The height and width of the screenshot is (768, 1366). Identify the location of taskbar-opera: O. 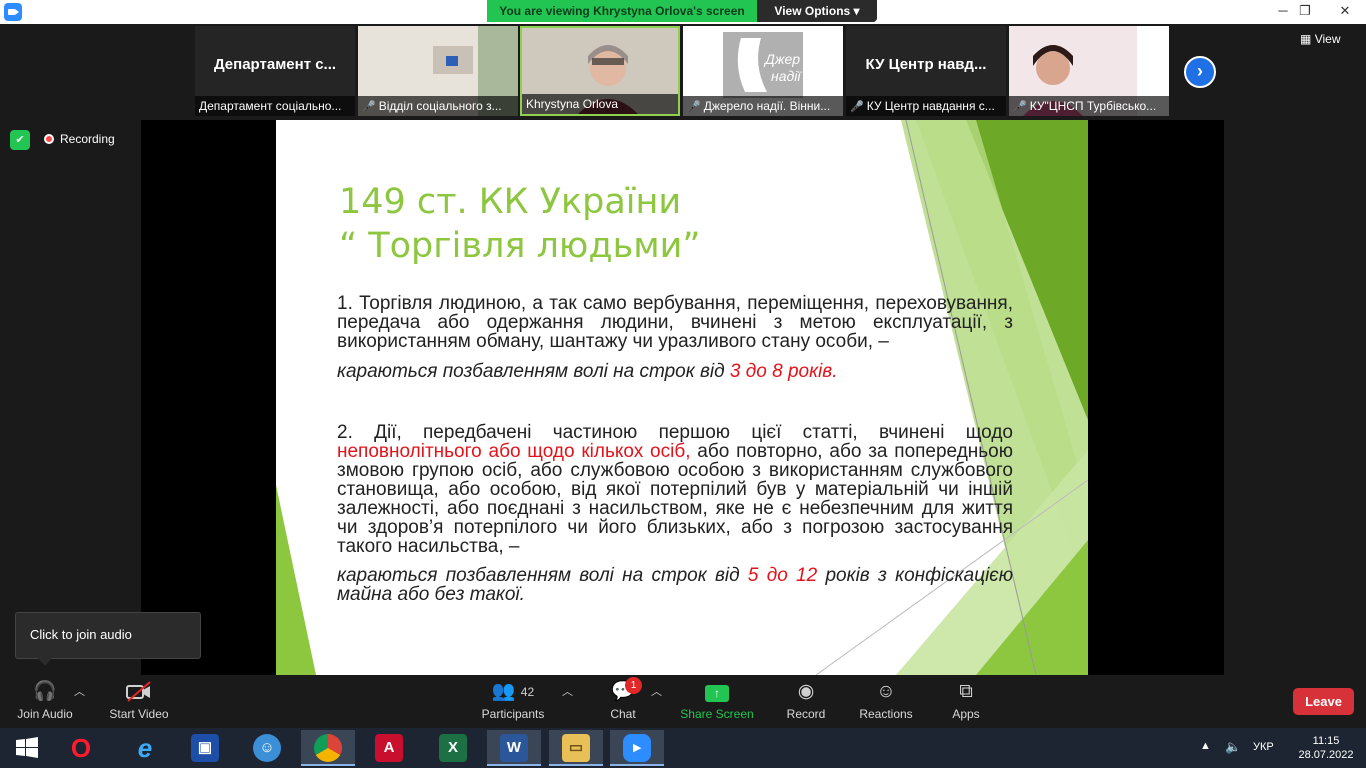
(81, 748).